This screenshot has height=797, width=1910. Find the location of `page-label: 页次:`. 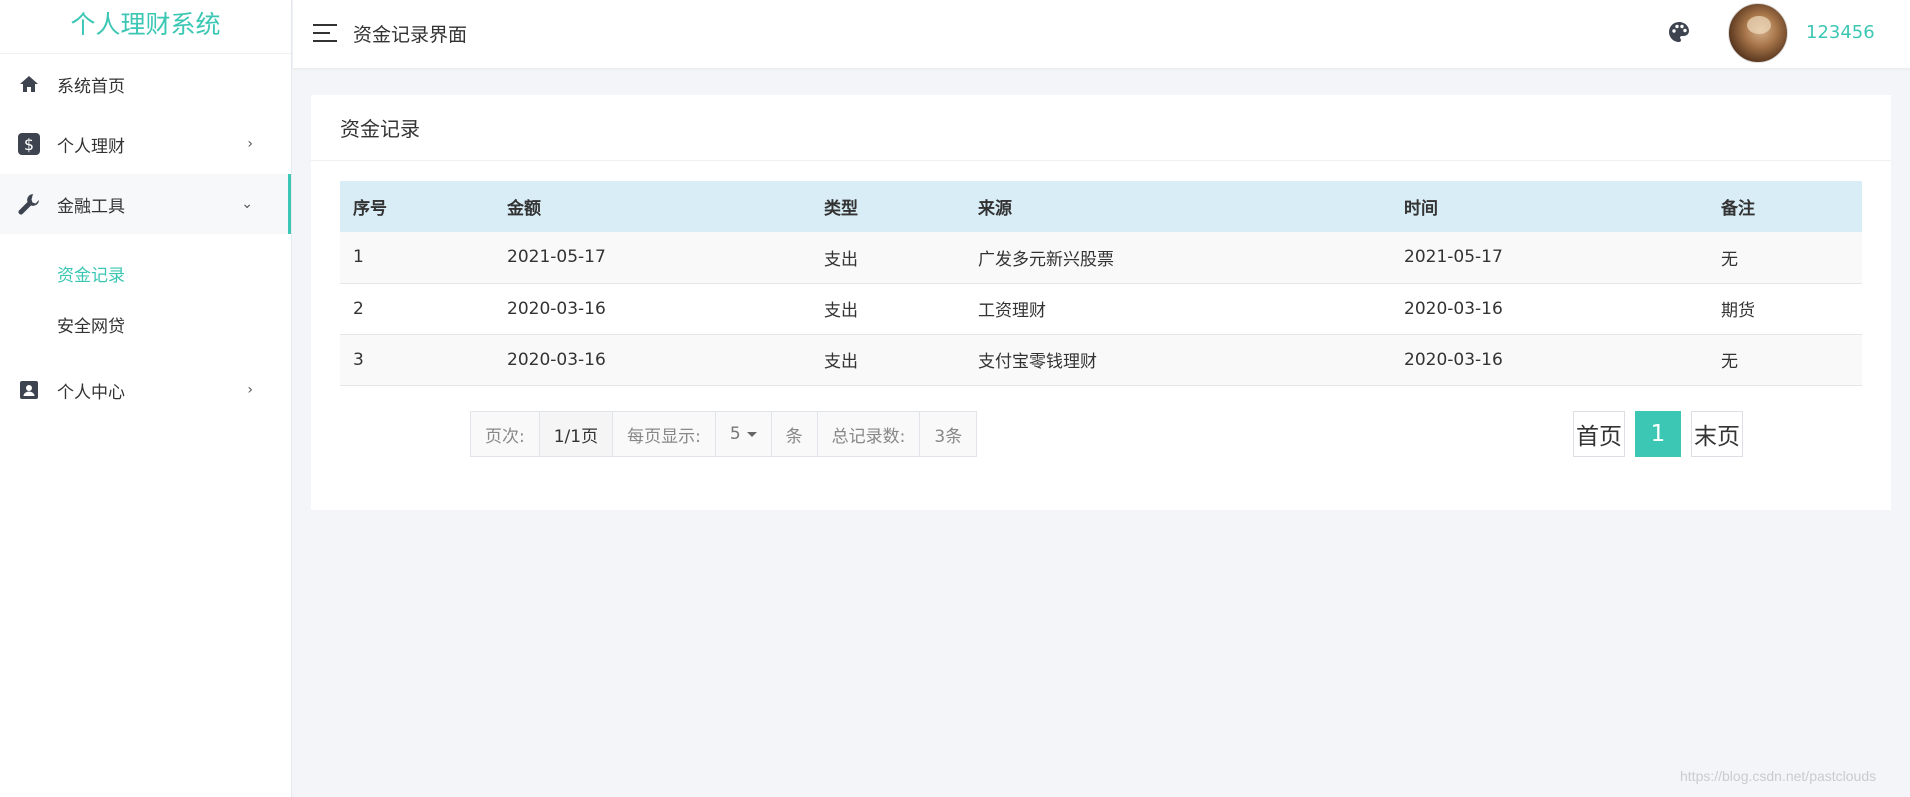

page-label: 页次: is located at coordinates (505, 434).